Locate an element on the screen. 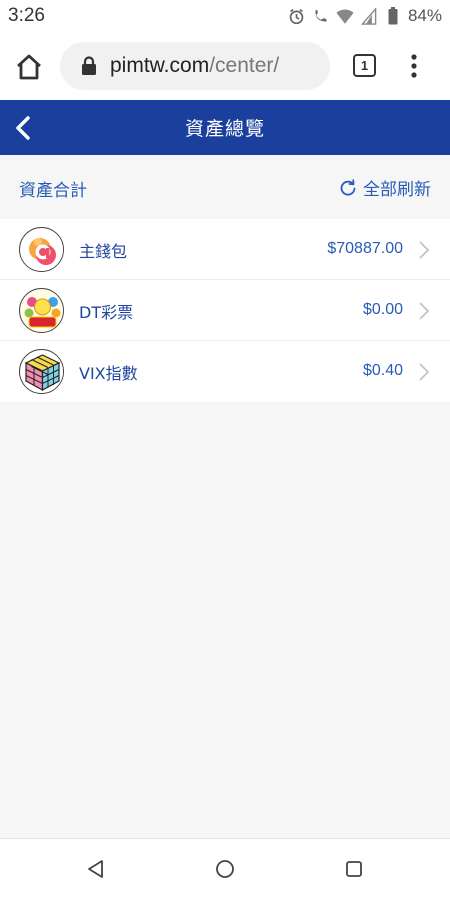  url-host: pimtw.com is located at coordinates (160, 65).